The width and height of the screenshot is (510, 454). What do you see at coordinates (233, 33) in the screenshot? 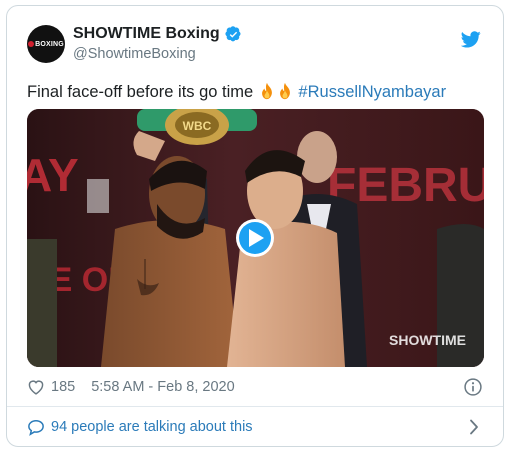
I see `verified-badge-icon` at bounding box center [233, 33].